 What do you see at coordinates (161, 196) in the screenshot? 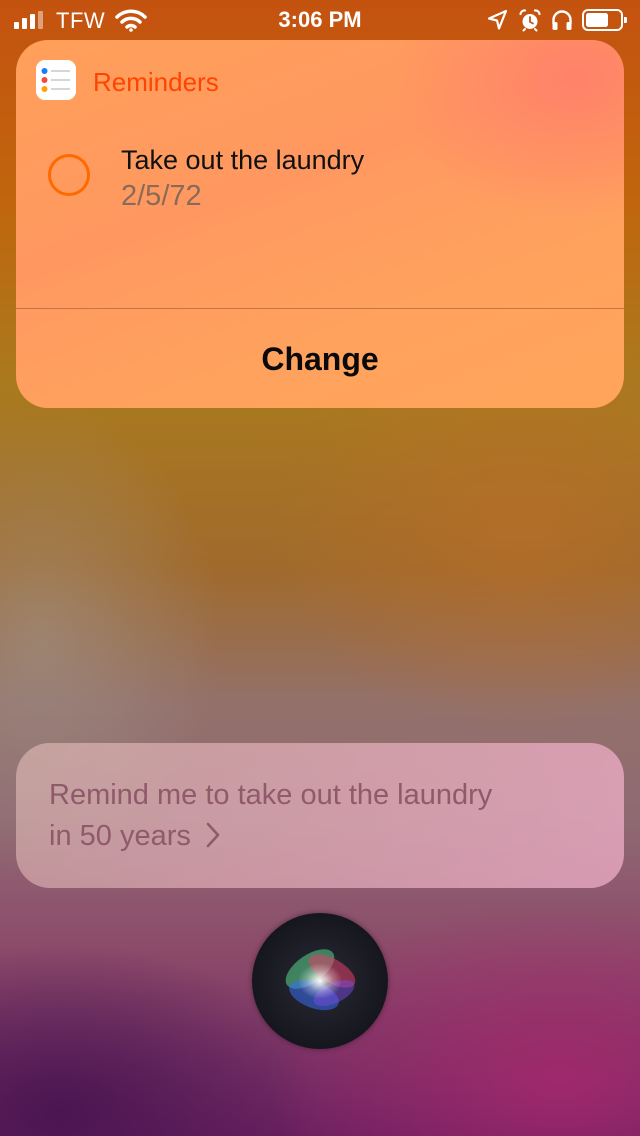
I see `reminder-date: 2/5/72` at bounding box center [161, 196].